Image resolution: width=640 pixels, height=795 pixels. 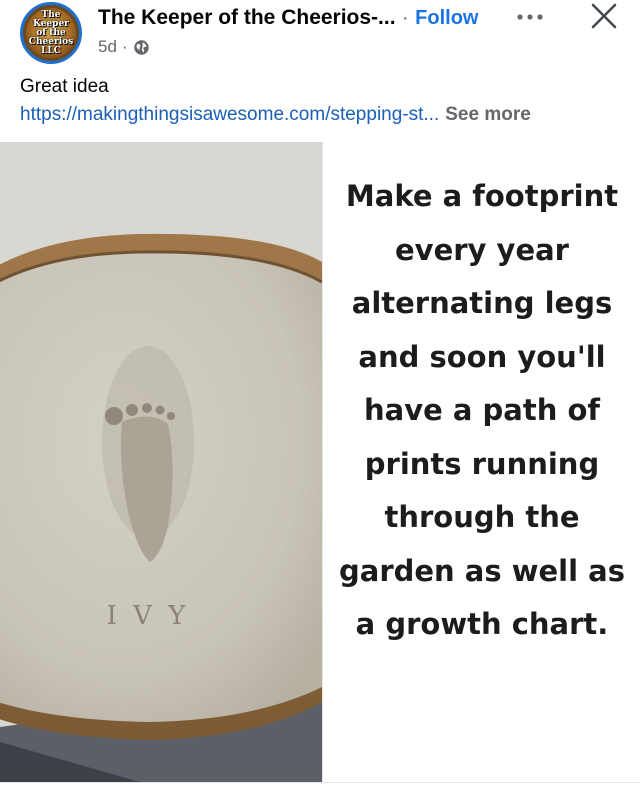 What do you see at coordinates (320, 788) in the screenshot?
I see `post-divider` at bounding box center [320, 788].